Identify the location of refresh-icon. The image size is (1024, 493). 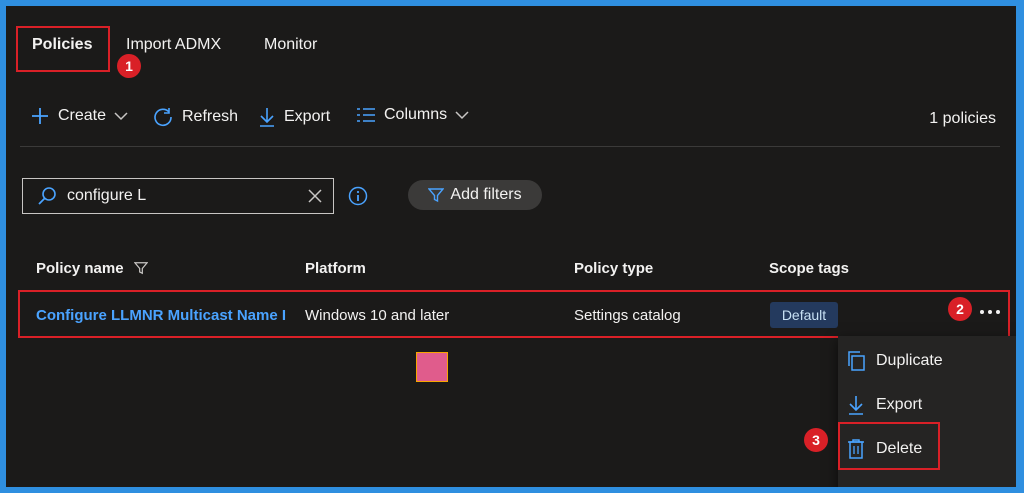
(163, 117).